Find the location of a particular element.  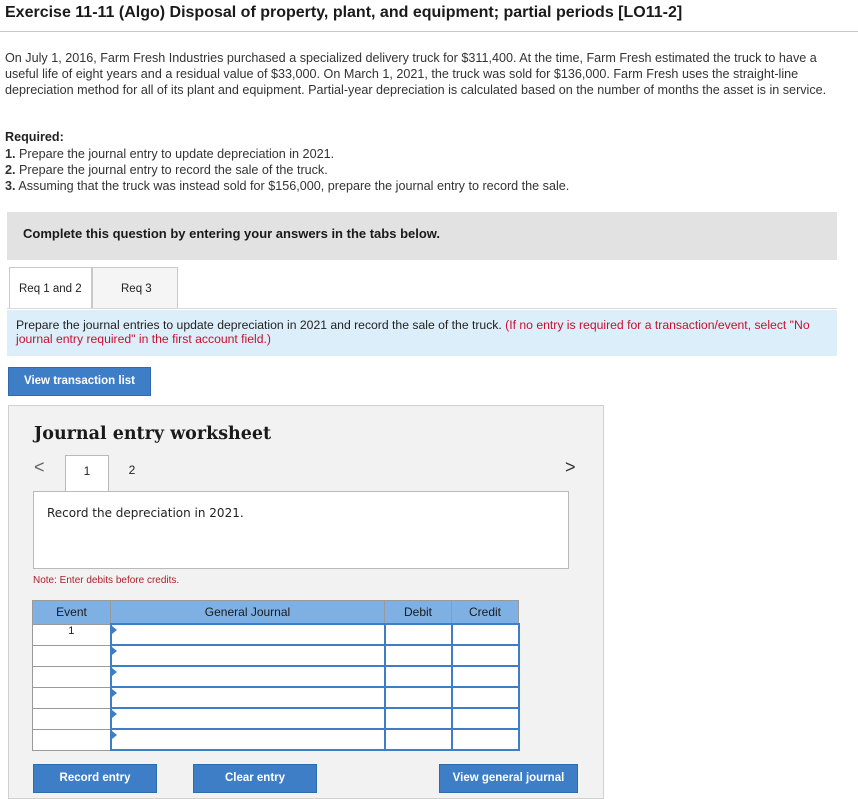

worksheet-page-1: 1 is located at coordinates (87, 473).